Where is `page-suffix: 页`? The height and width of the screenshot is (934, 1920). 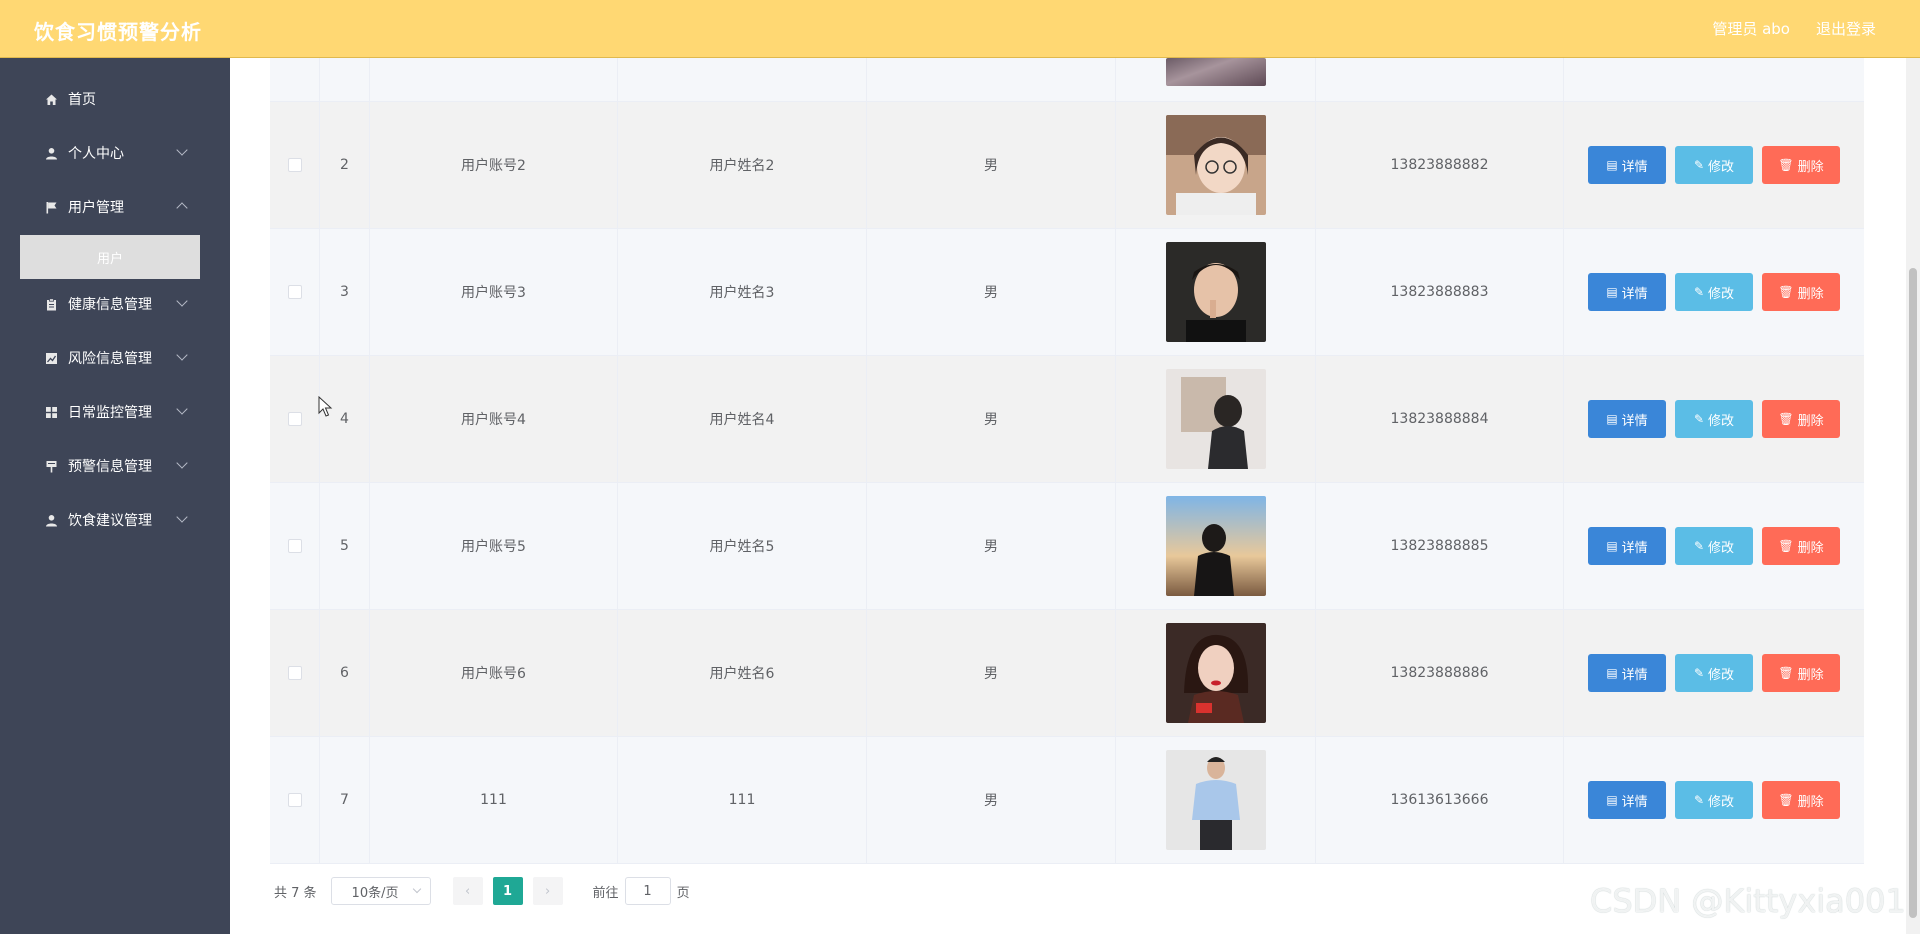 page-suffix: 页 is located at coordinates (683, 893).